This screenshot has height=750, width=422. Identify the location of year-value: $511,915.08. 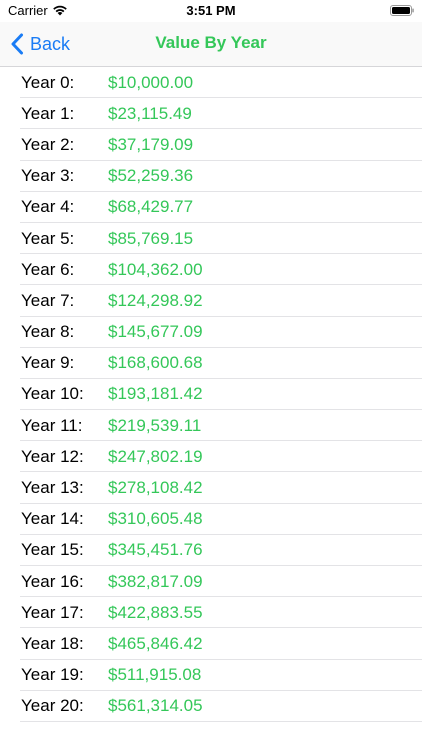
(155, 675).